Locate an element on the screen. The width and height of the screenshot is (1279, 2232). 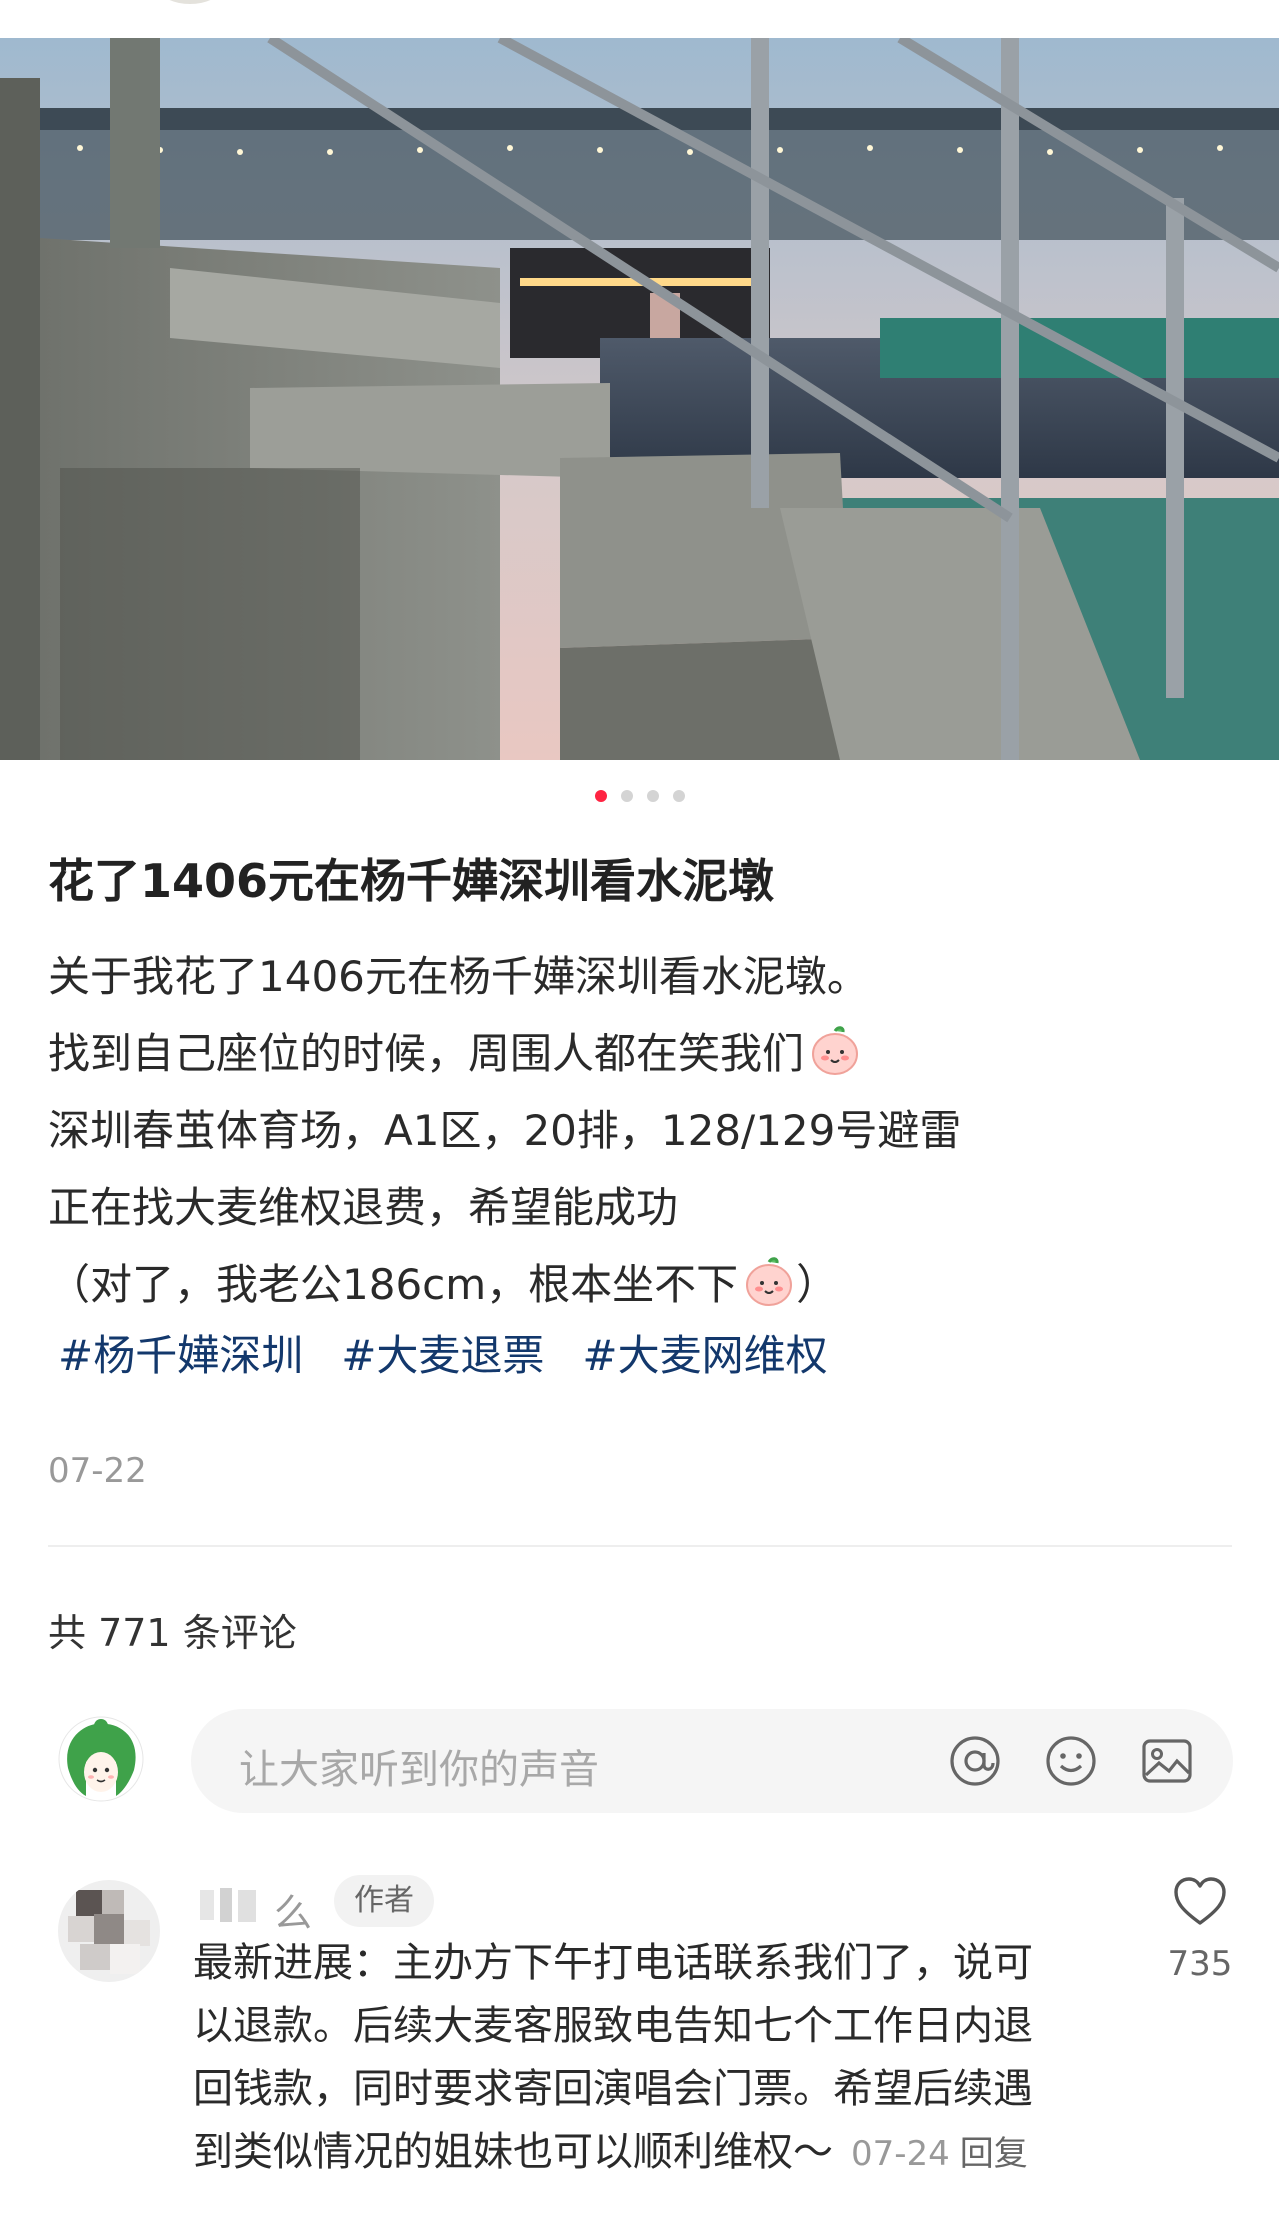
body-text: 深圳春茧体育场，A1区，20排，128/129号避雷 is located at coordinates (505, 1130).